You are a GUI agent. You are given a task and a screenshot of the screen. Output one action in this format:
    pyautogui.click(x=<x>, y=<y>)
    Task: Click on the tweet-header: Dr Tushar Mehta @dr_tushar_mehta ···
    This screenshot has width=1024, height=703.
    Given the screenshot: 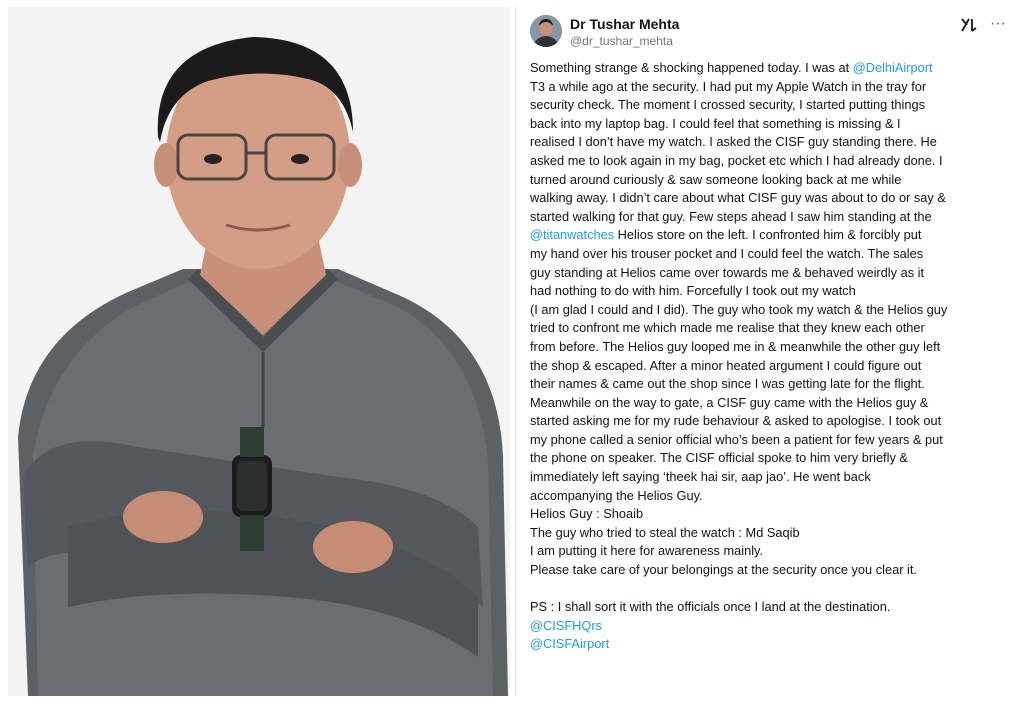 What is the action you would take?
    pyautogui.click(x=768, y=35)
    